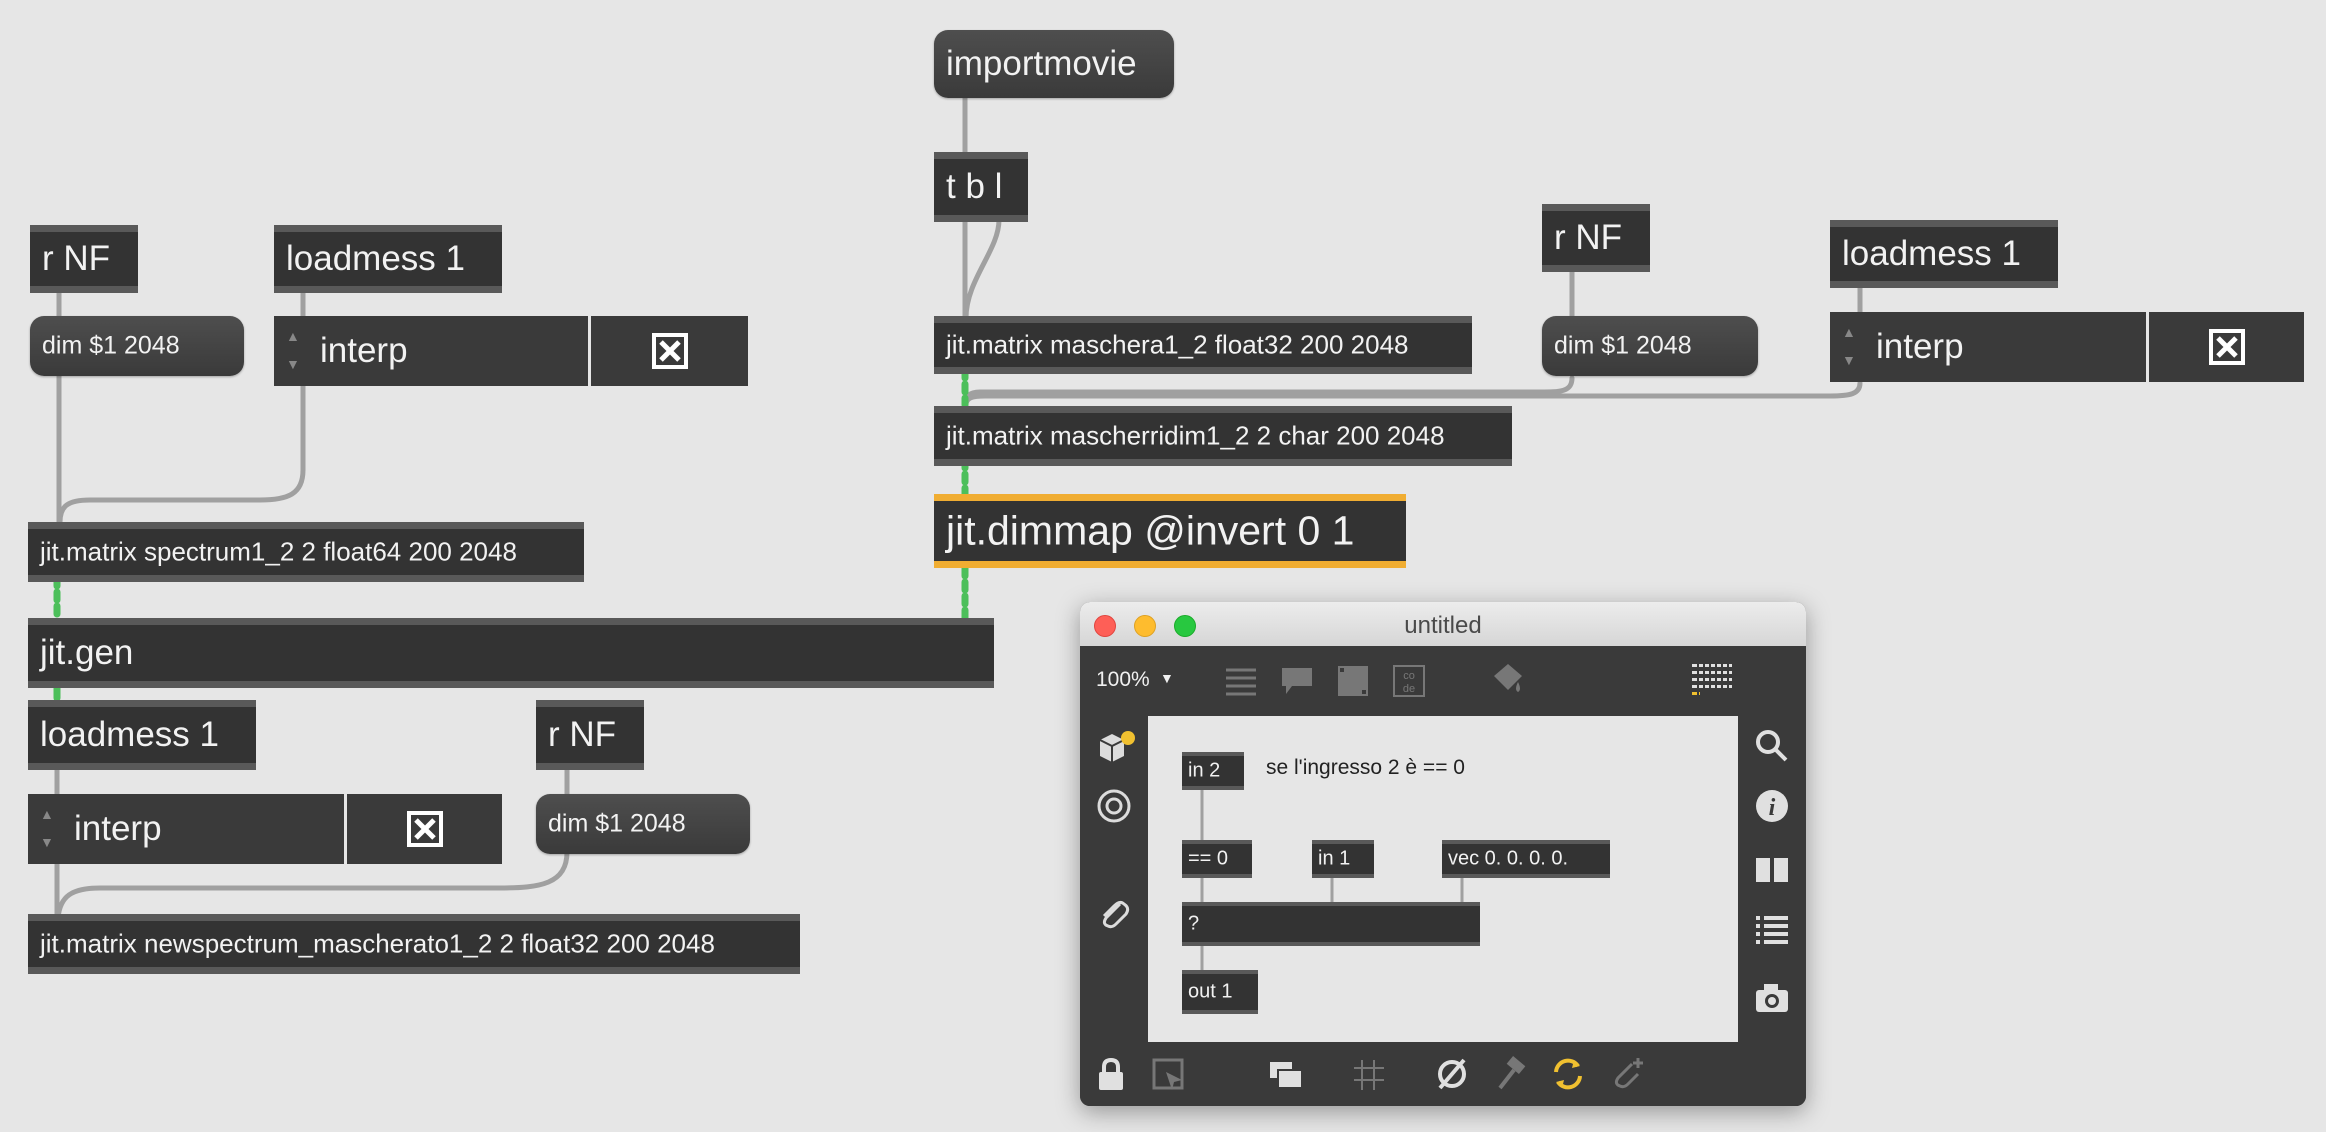 This screenshot has width=2326, height=1132. I want to click on toggle-right, so click(2225, 347).